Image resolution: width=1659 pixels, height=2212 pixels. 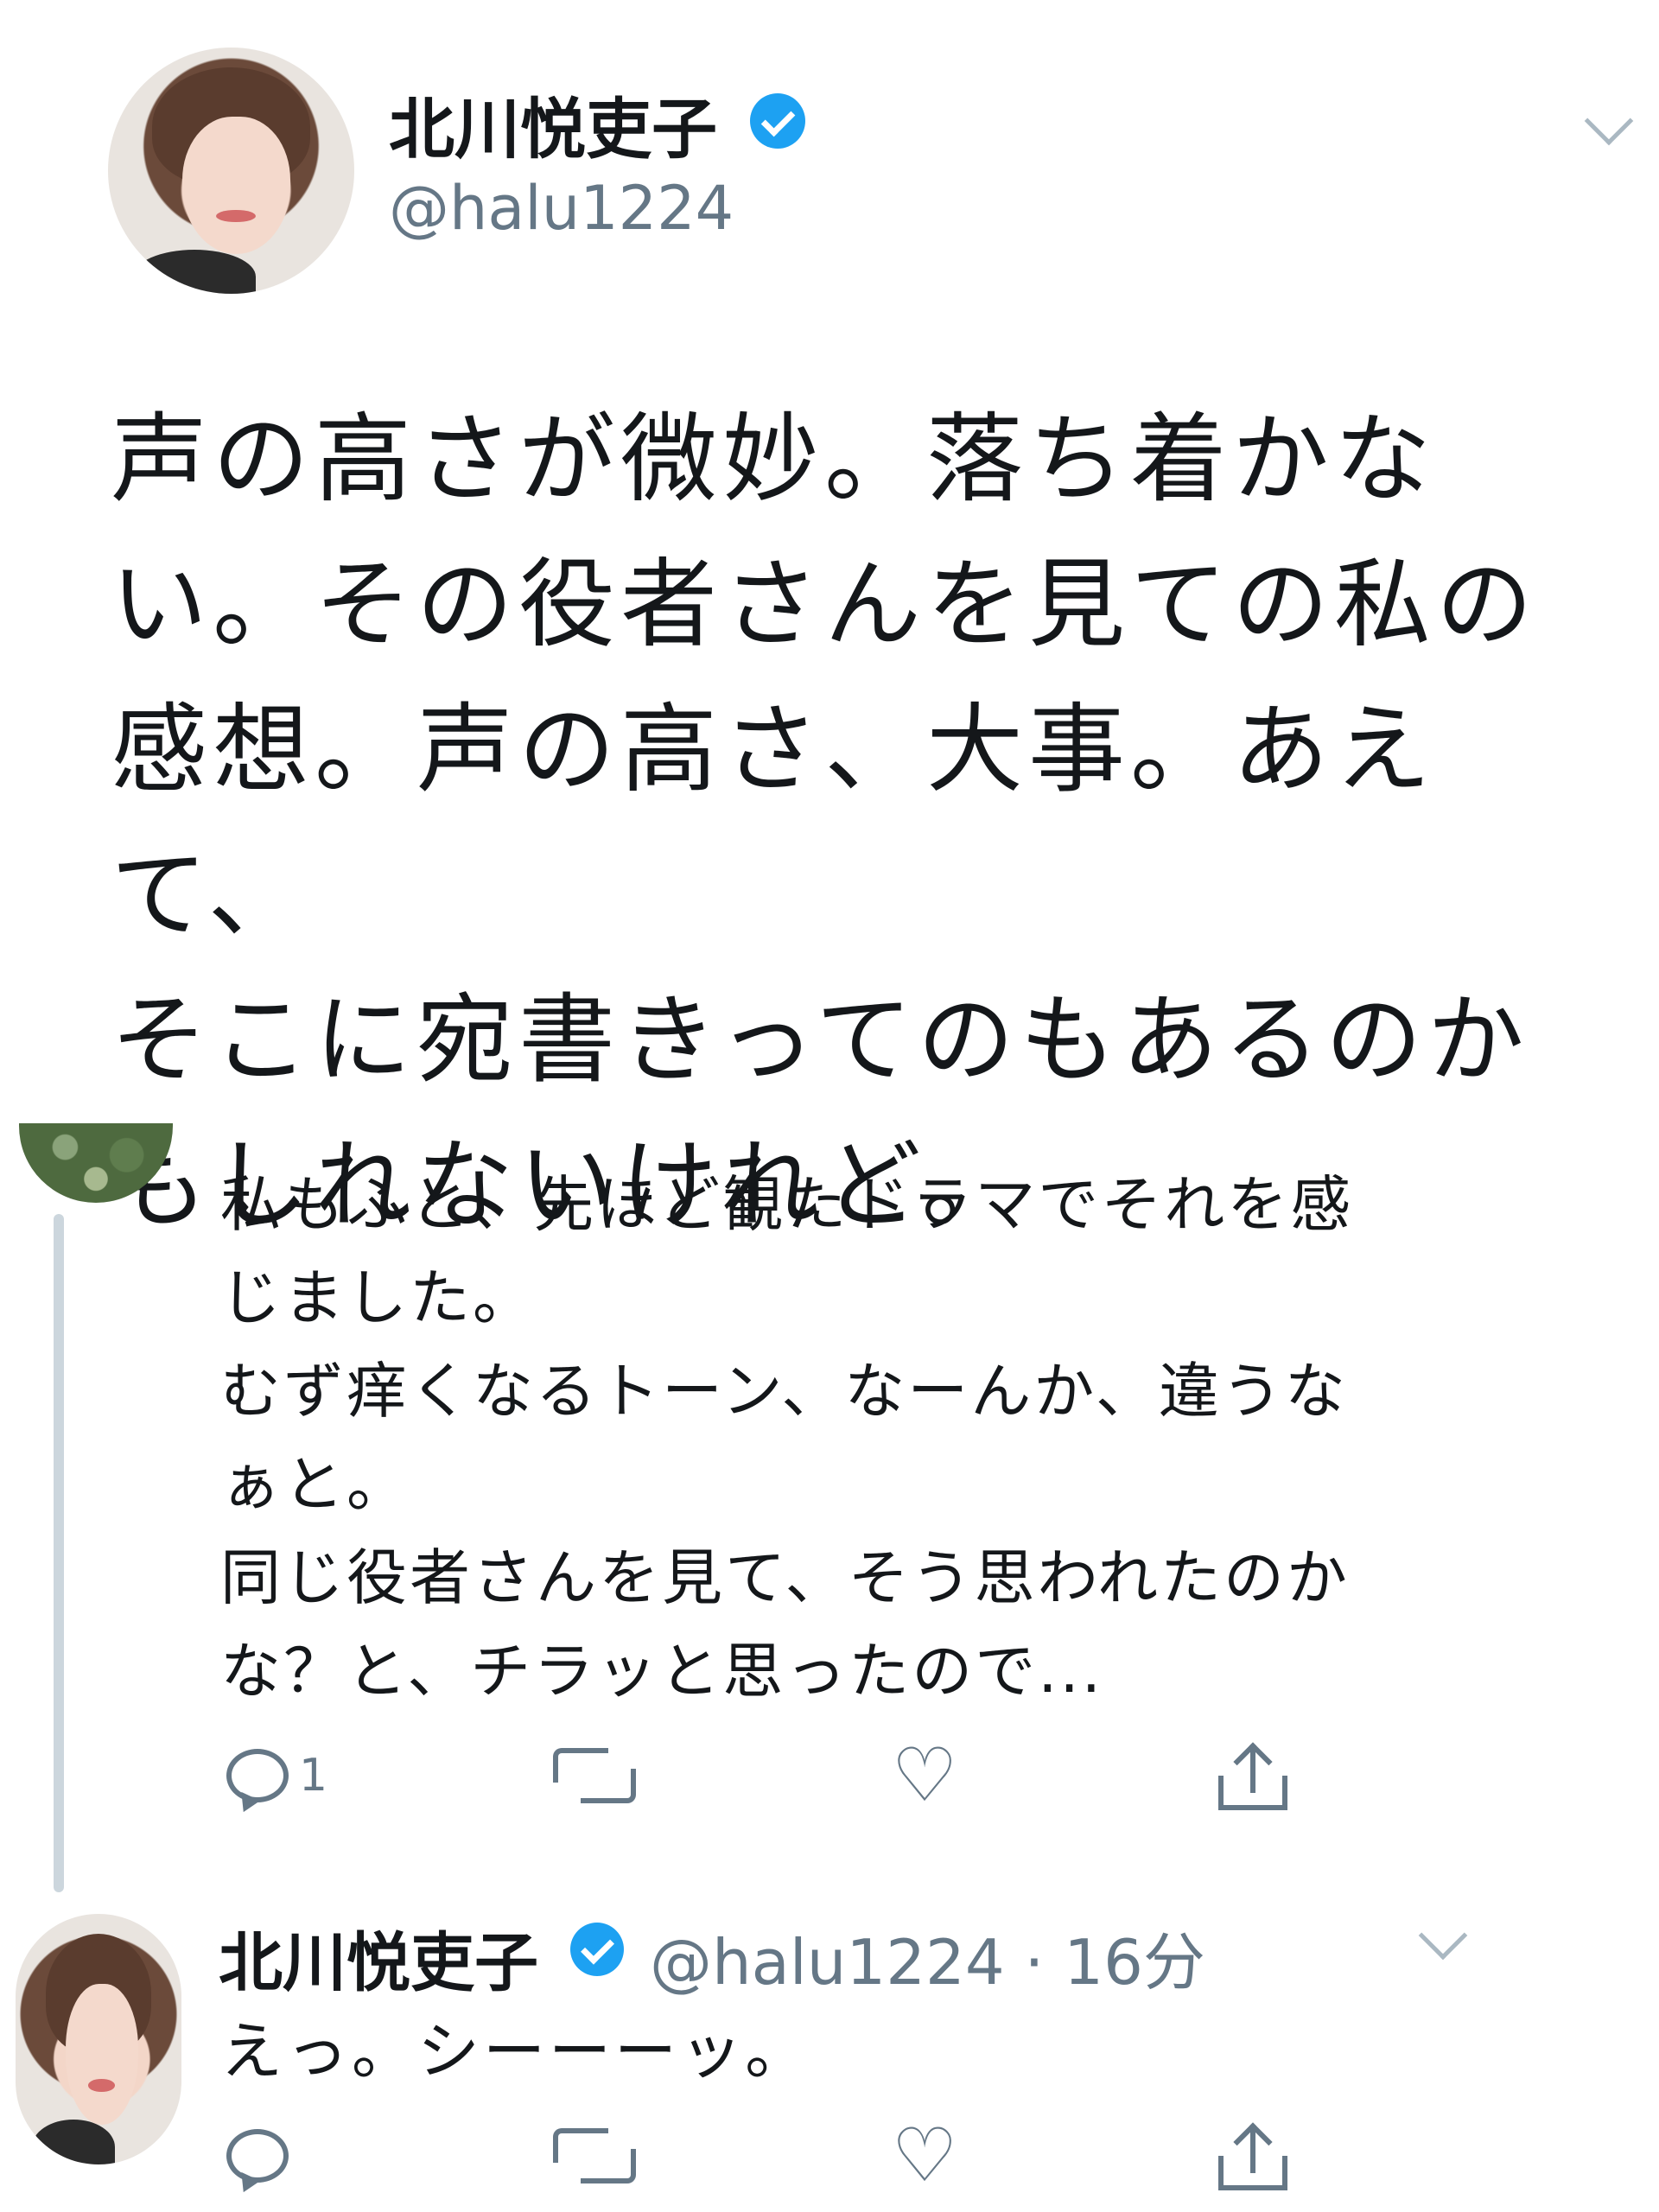 What do you see at coordinates (829, 1775) in the screenshot?
I see `reply-1-action-bar: 1 ♡` at bounding box center [829, 1775].